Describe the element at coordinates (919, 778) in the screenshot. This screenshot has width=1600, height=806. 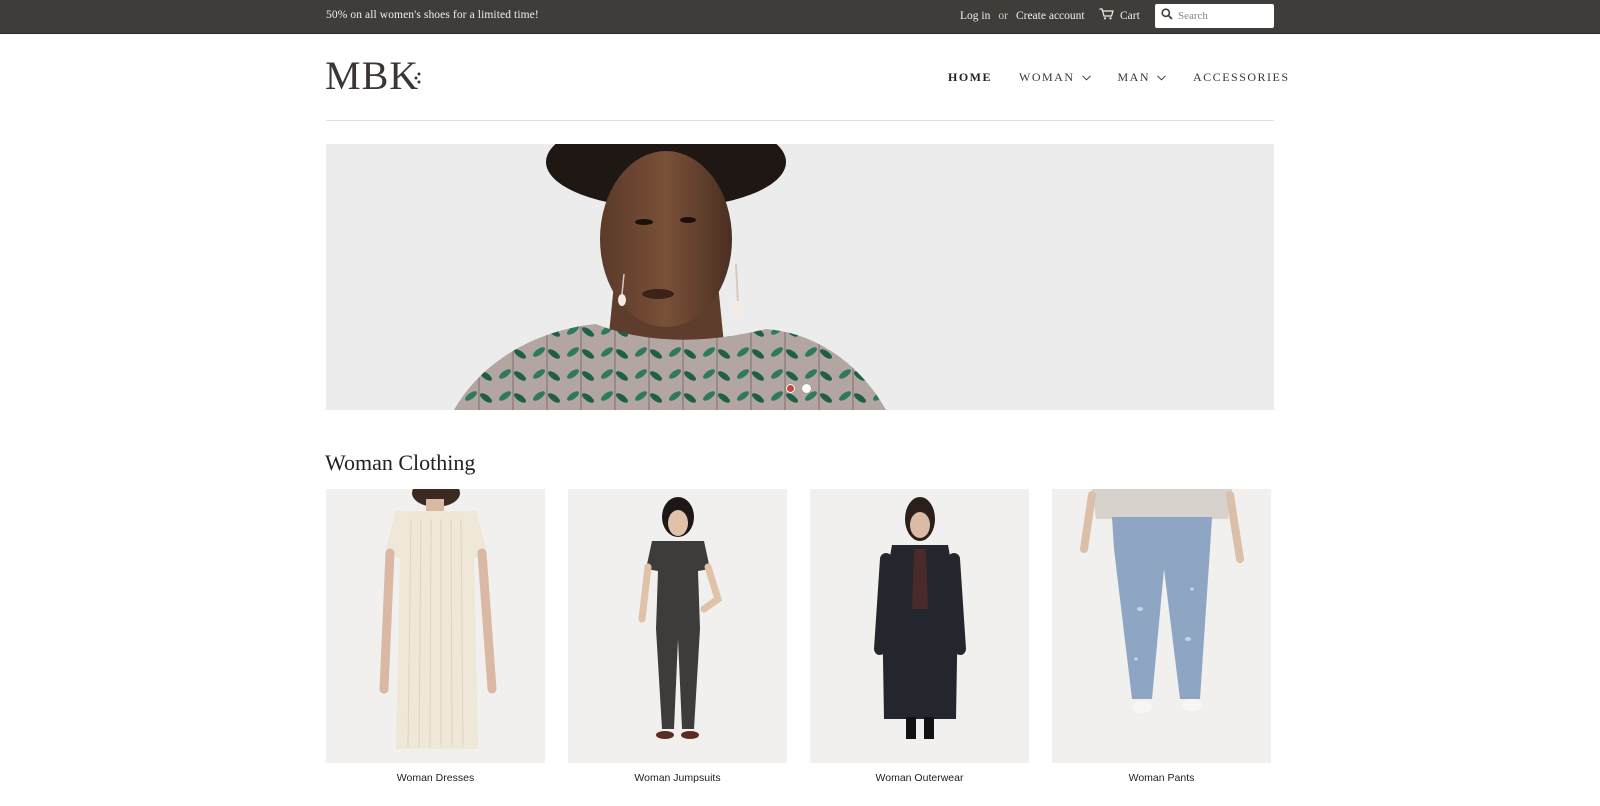
I see `collection-label: Woman Outerwear` at that location.